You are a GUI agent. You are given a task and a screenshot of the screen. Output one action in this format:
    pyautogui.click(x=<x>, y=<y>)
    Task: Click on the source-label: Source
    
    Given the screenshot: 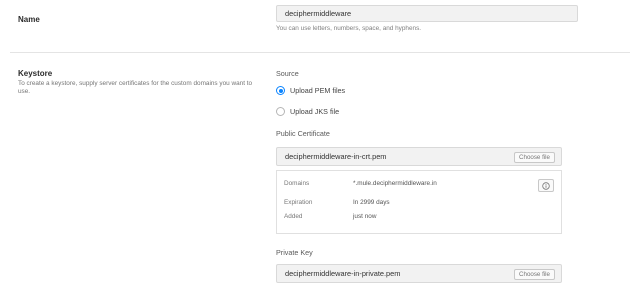 What is the action you would take?
    pyautogui.click(x=287, y=73)
    